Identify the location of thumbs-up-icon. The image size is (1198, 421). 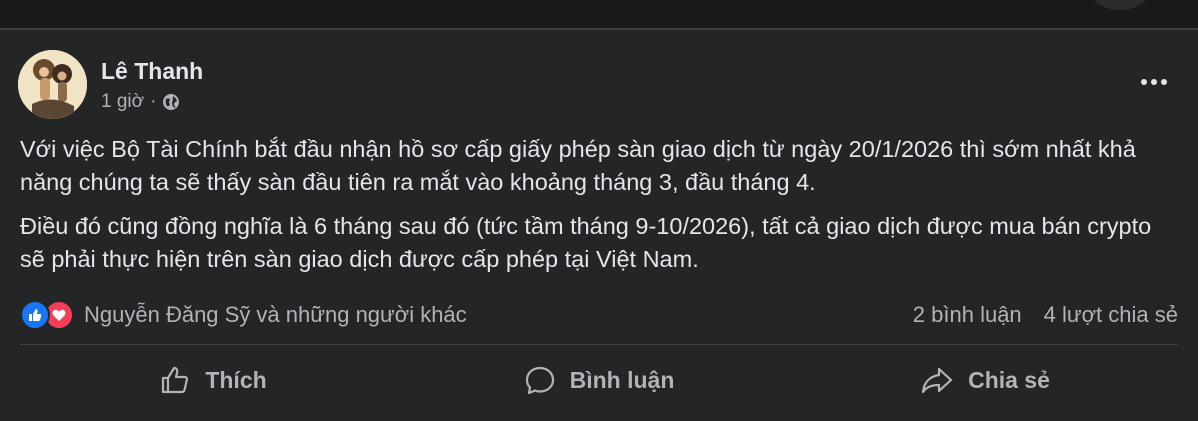
(175, 380).